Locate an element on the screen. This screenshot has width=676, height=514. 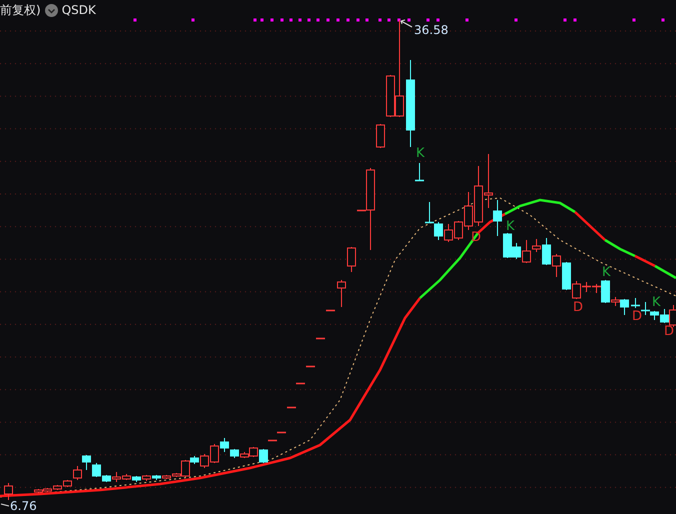
low-price-label: 6.76 is located at coordinates (23, 506).